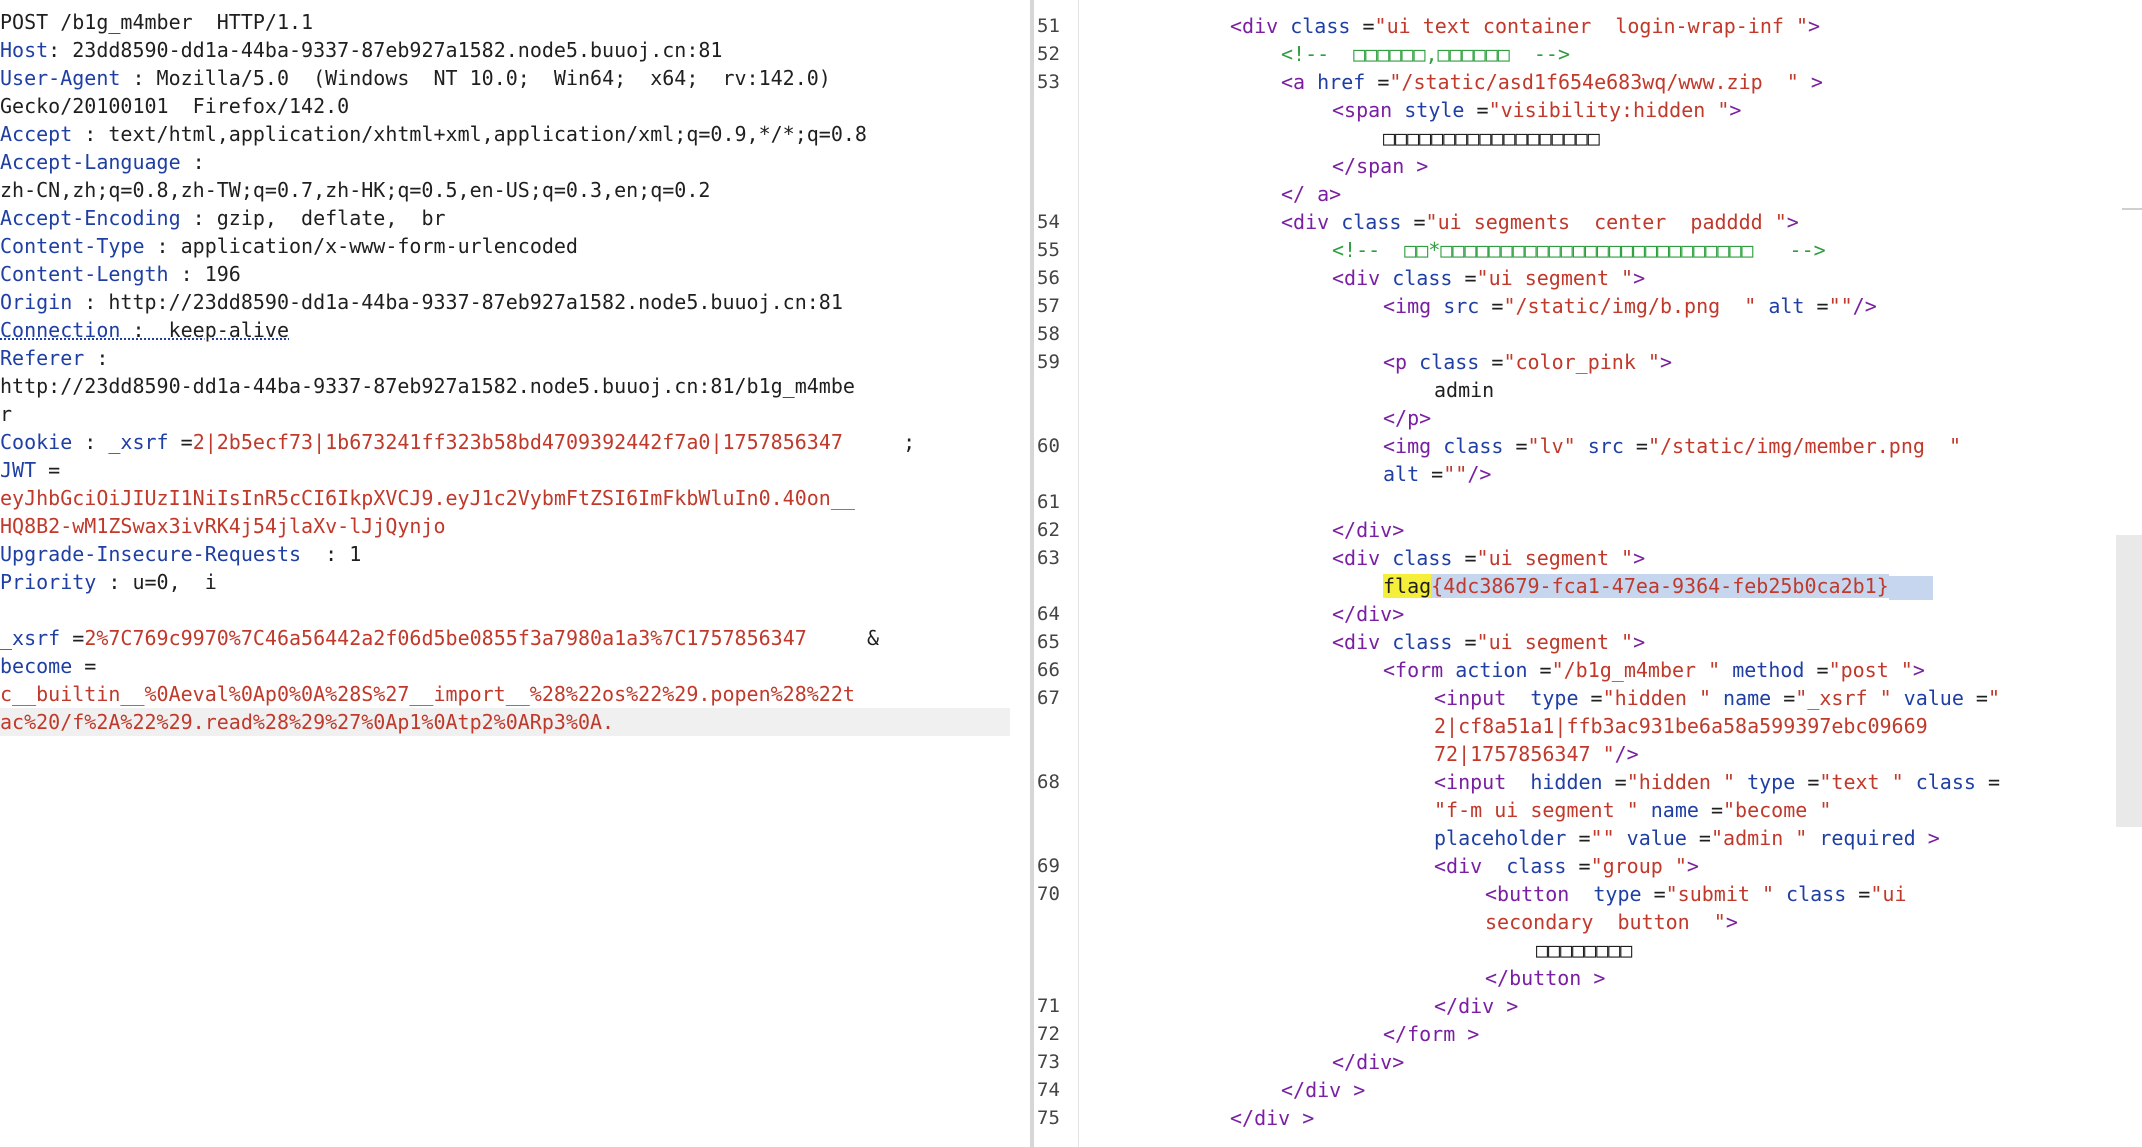  What do you see at coordinates (1777, 810) in the screenshot?
I see `code-token: "become "` at bounding box center [1777, 810].